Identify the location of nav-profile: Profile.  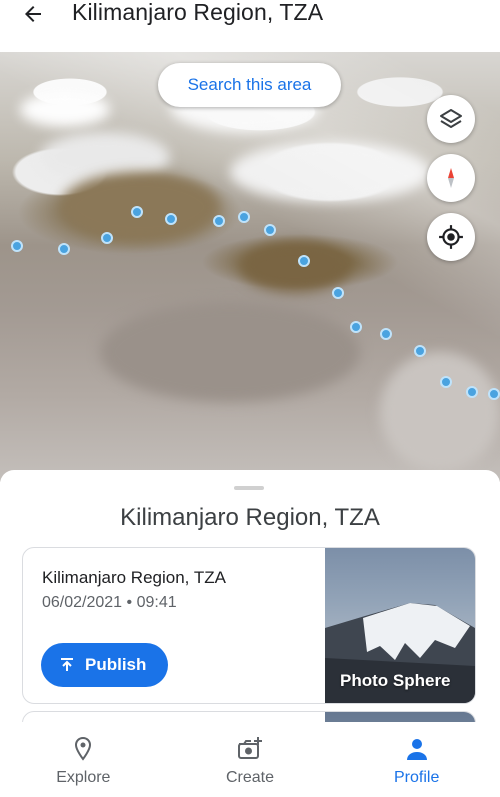
(416, 759).